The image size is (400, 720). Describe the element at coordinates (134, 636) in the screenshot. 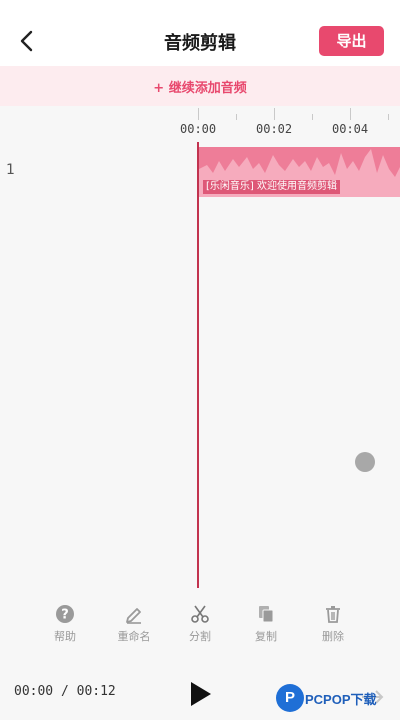

I see `rename-label: 重命名` at that location.